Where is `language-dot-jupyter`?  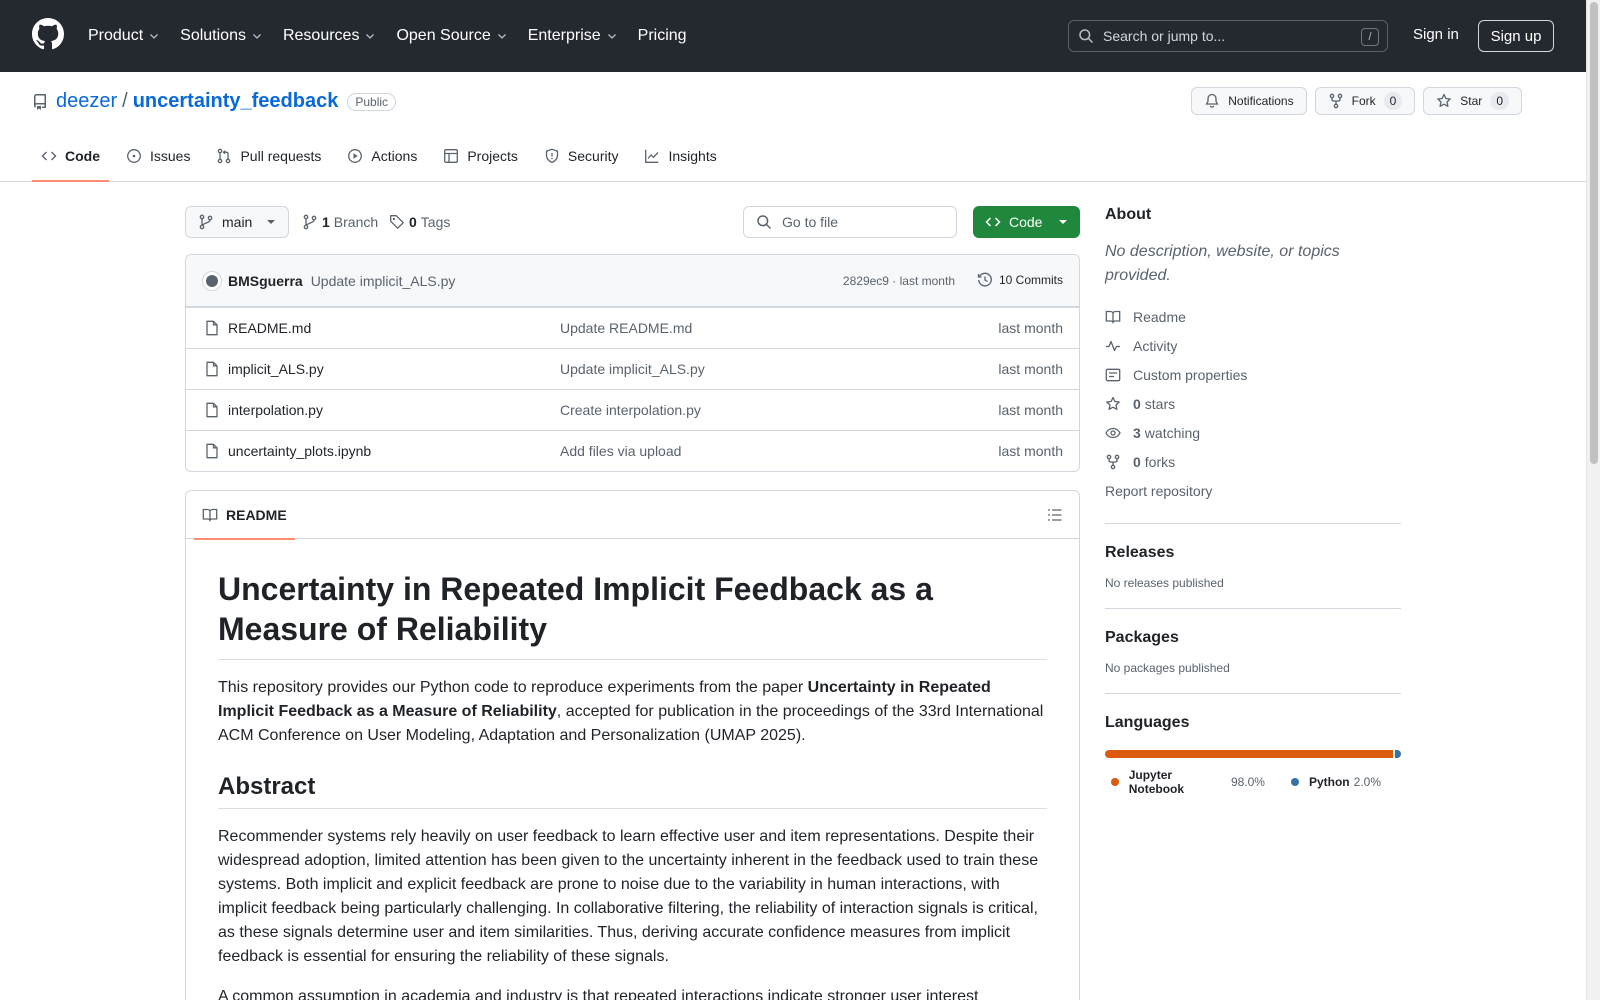 language-dot-jupyter is located at coordinates (1115, 782).